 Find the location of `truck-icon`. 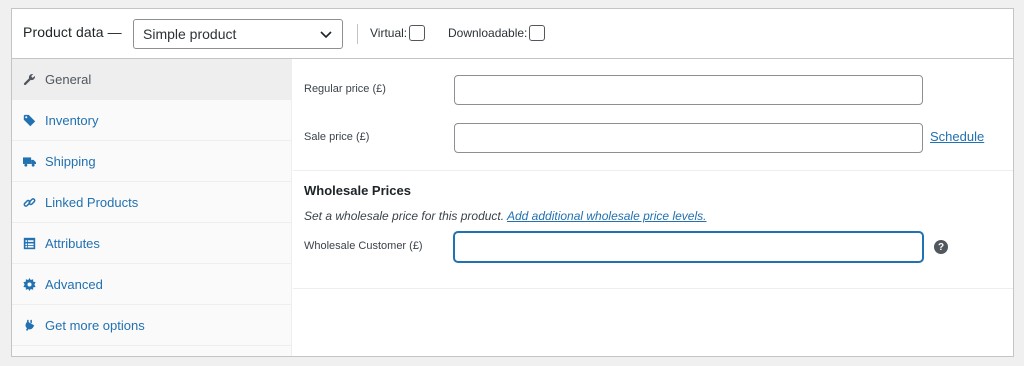

truck-icon is located at coordinates (29, 161).